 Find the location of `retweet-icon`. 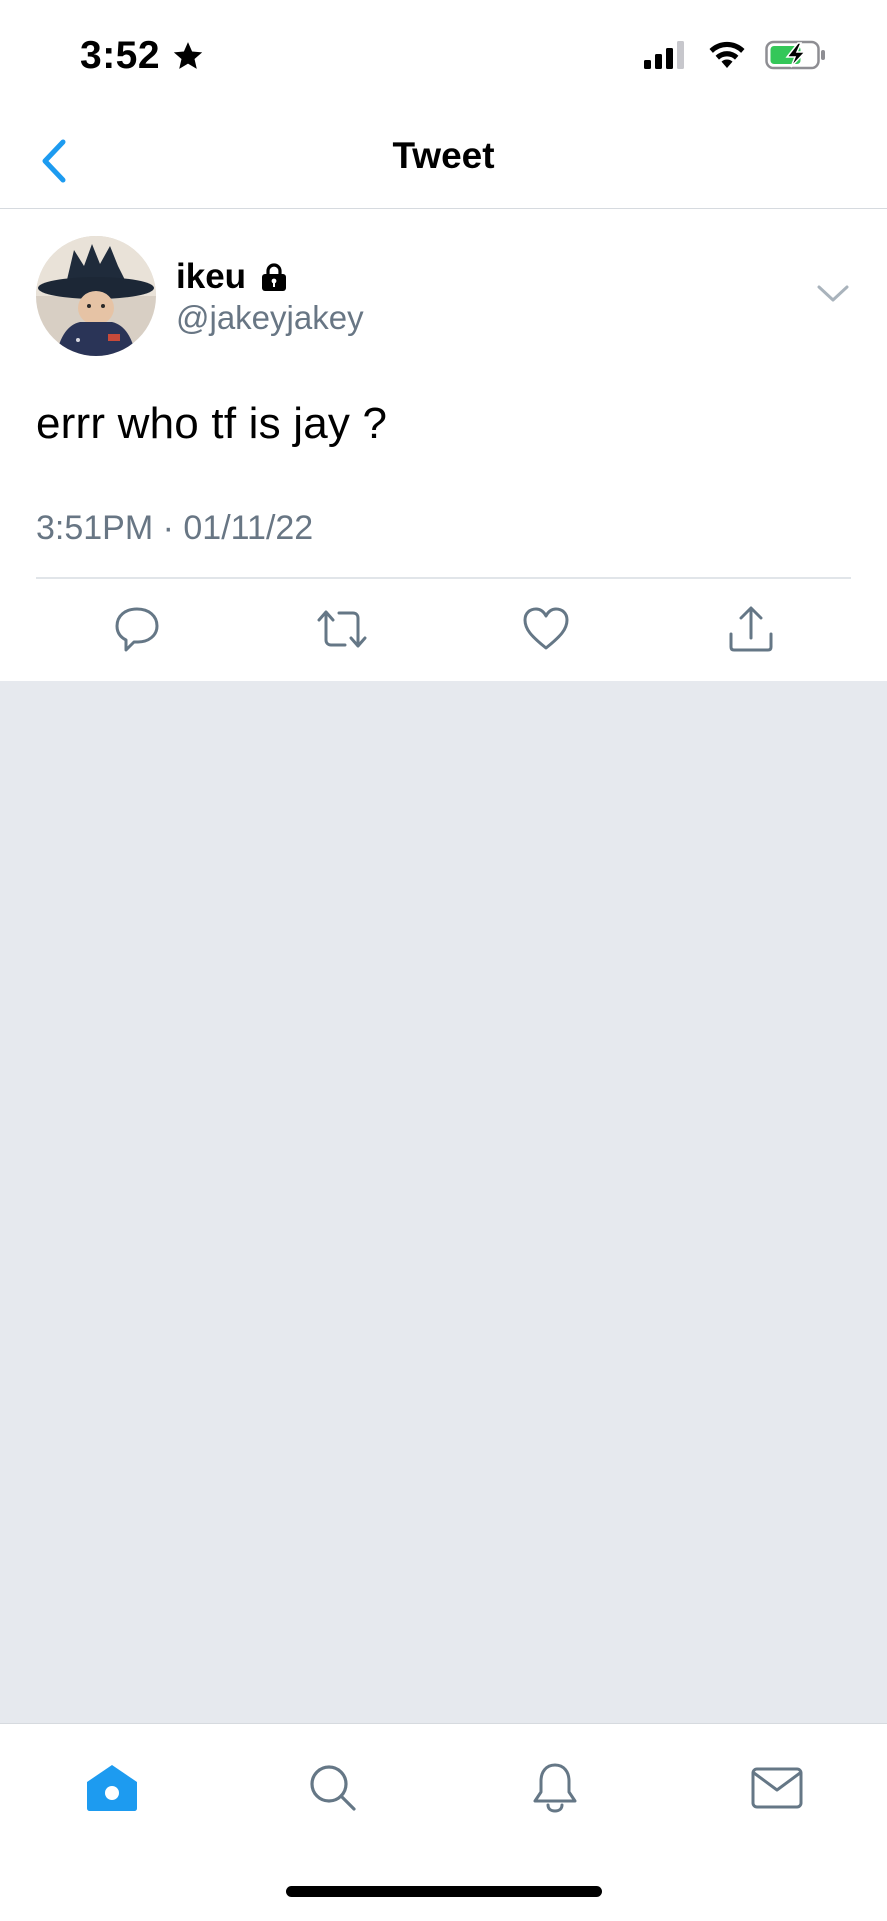

retweet-icon is located at coordinates (342, 629).